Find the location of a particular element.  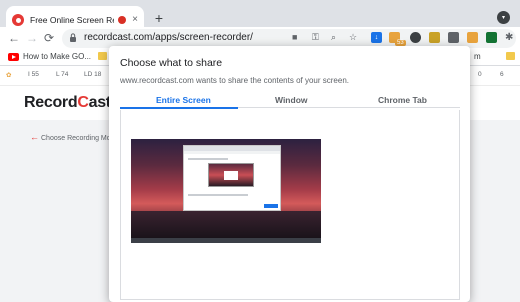

dialog-title: Choose what to share is located at coordinates (171, 63).